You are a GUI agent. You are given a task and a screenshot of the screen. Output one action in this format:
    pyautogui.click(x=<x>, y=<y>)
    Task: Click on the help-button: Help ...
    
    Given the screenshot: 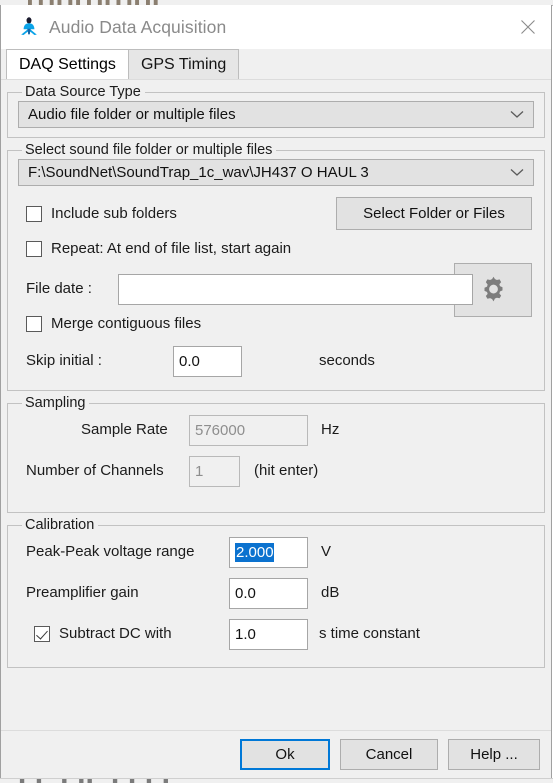 What is the action you would take?
    pyautogui.click(x=494, y=754)
    